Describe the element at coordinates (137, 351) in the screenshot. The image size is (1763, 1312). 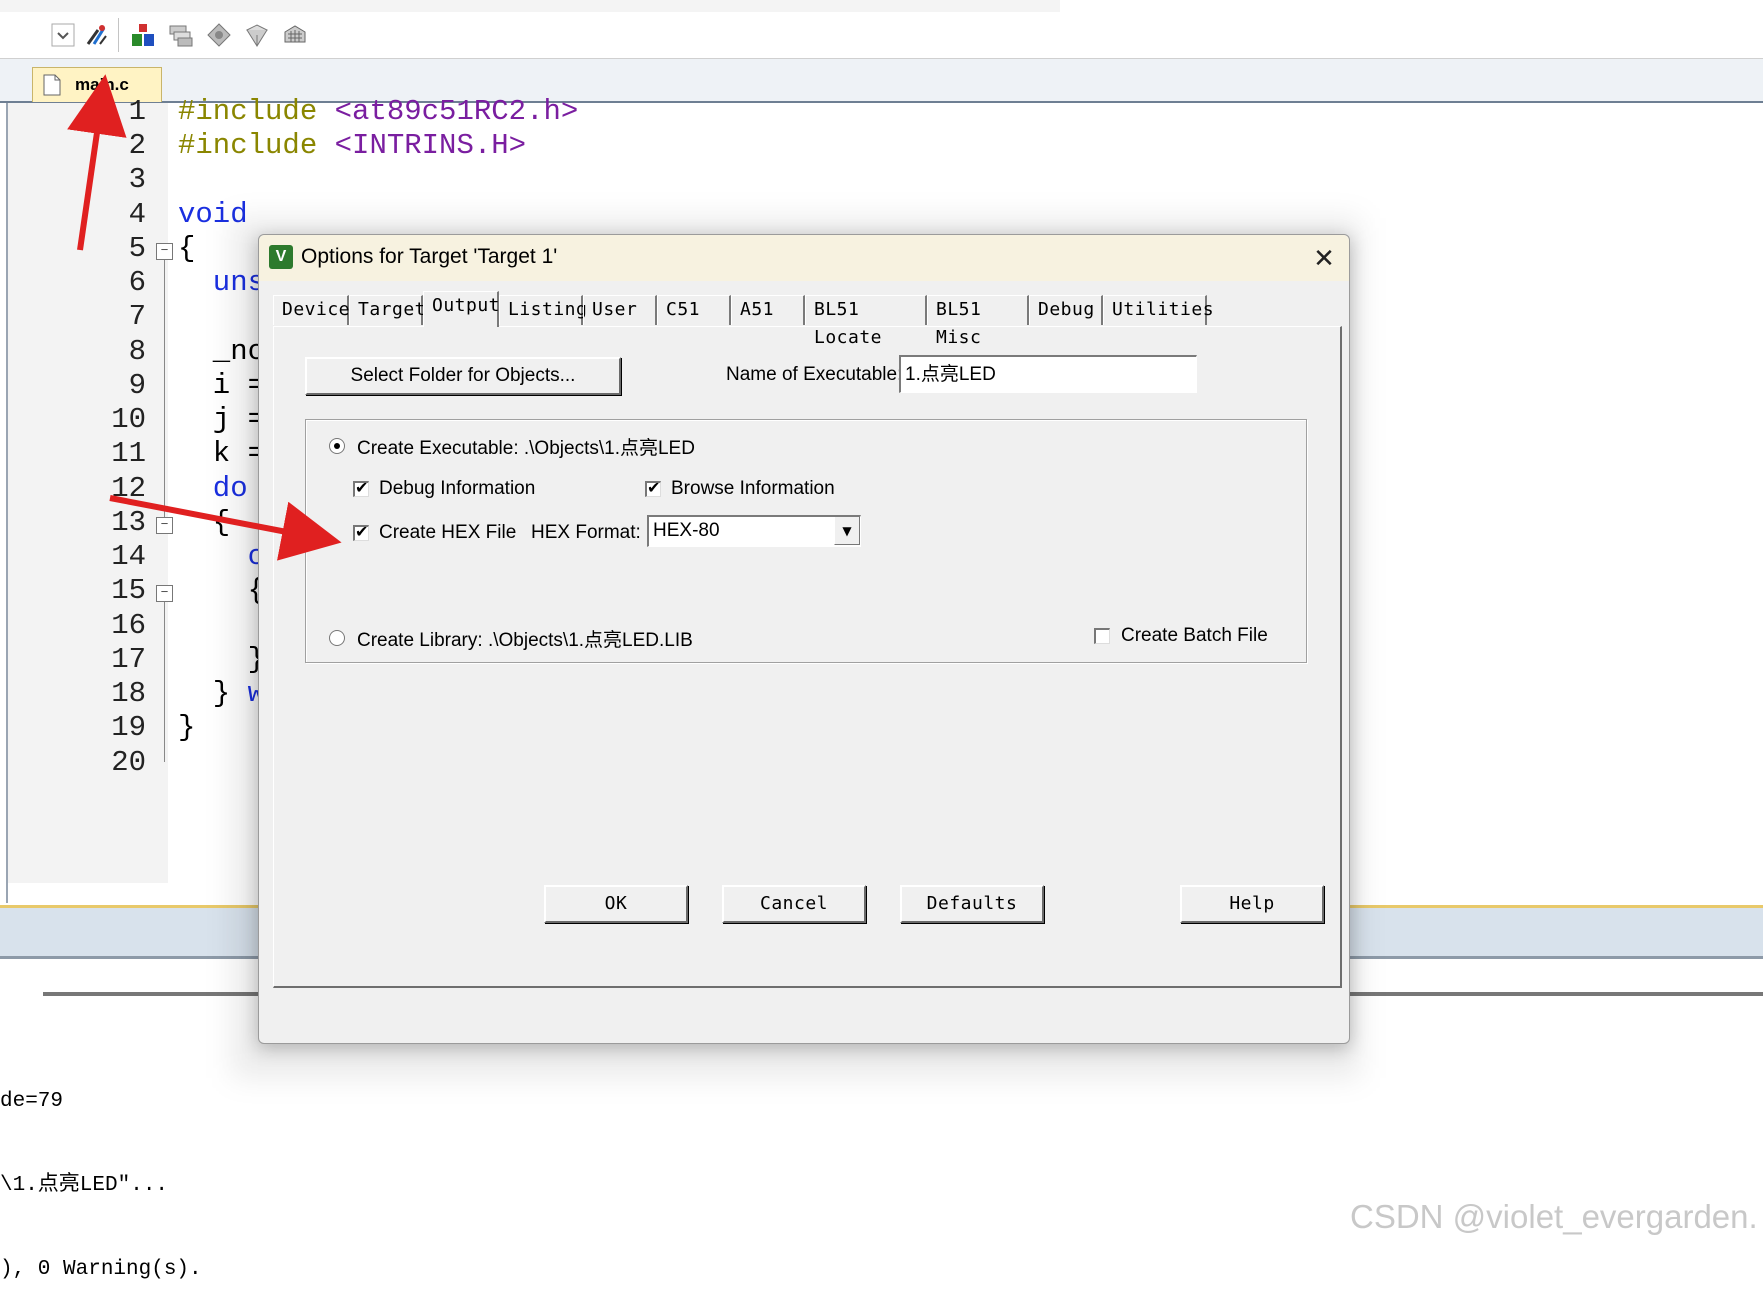
I see `line-number: 8` at that location.